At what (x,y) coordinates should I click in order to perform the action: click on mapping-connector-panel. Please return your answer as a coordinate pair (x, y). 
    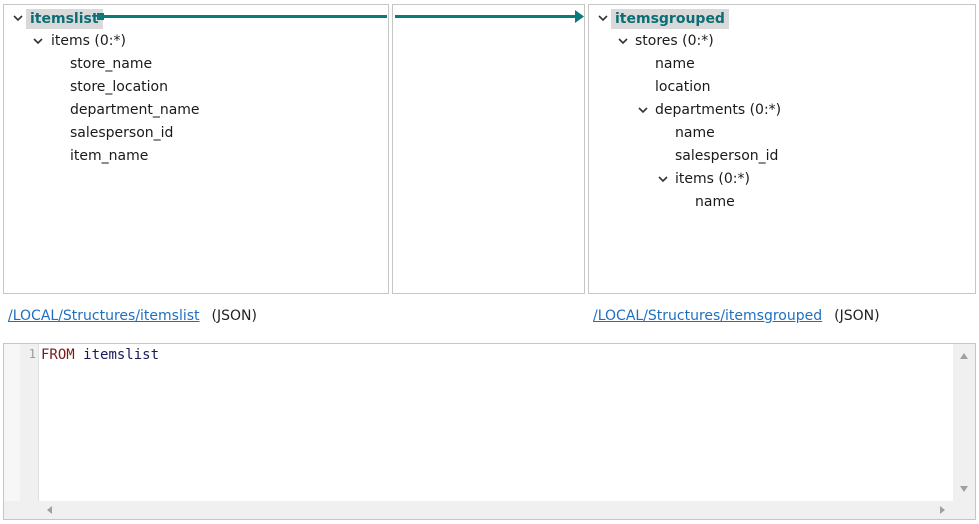
    Looking at the image, I should click on (488, 149).